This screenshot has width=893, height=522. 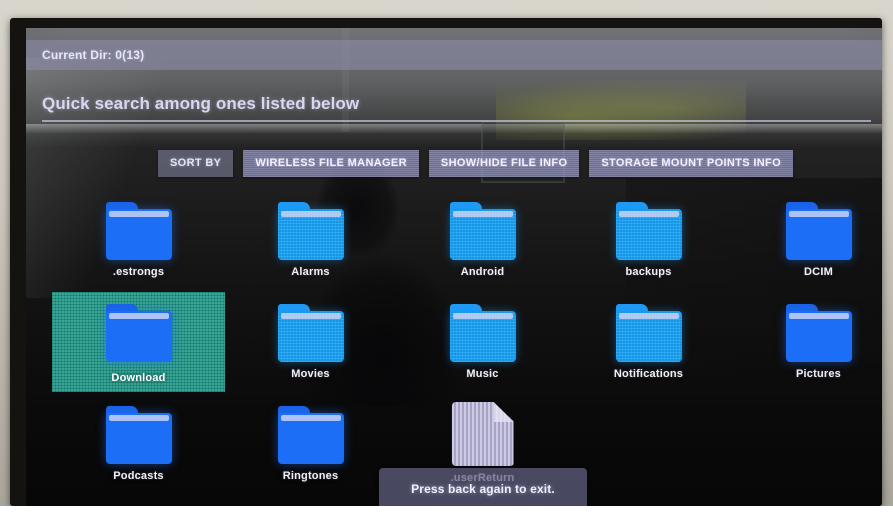 I want to click on current-dir-label: Current Dir: 0(13), so click(x=93, y=55).